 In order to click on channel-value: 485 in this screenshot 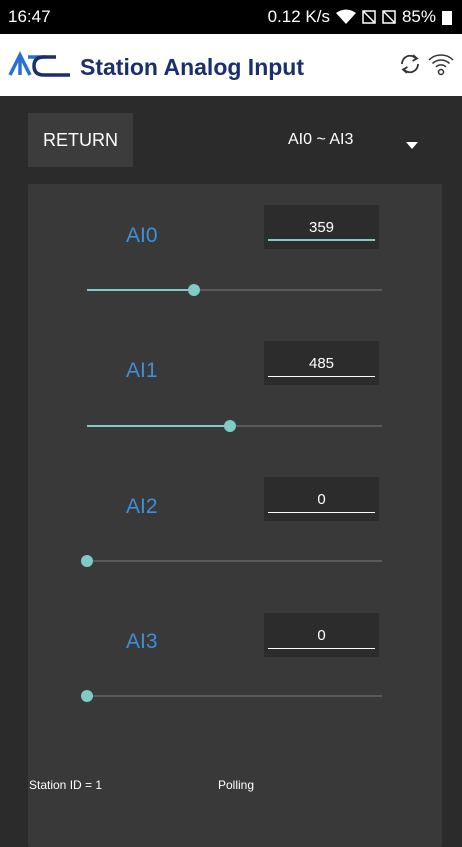, I will do `click(321, 363)`.